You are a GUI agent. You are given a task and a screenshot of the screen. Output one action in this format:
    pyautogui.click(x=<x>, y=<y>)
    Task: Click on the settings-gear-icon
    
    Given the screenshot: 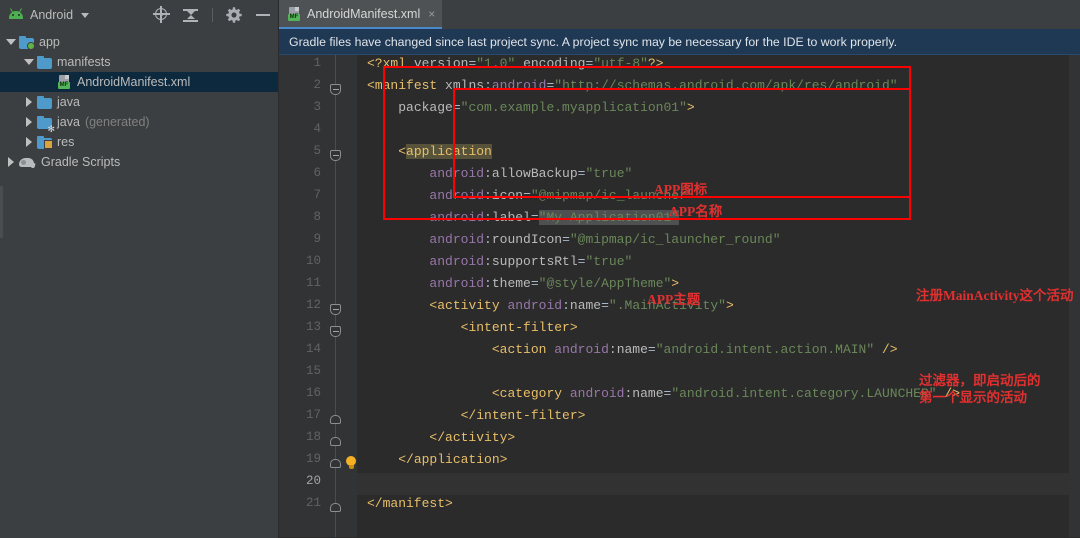 What is the action you would take?
    pyautogui.click(x=234, y=15)
    